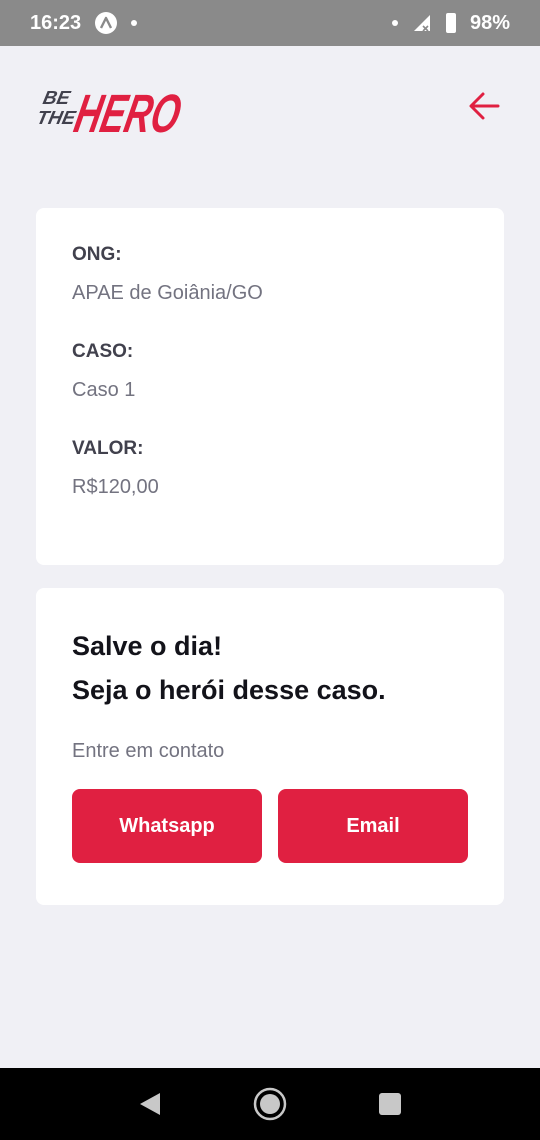 This screenshot has width=540, height=1140. Describe the element at coordinates (229, 690) in the screenshot. I see `contact-title-line2: Seja o herói desse caso.` at that location.